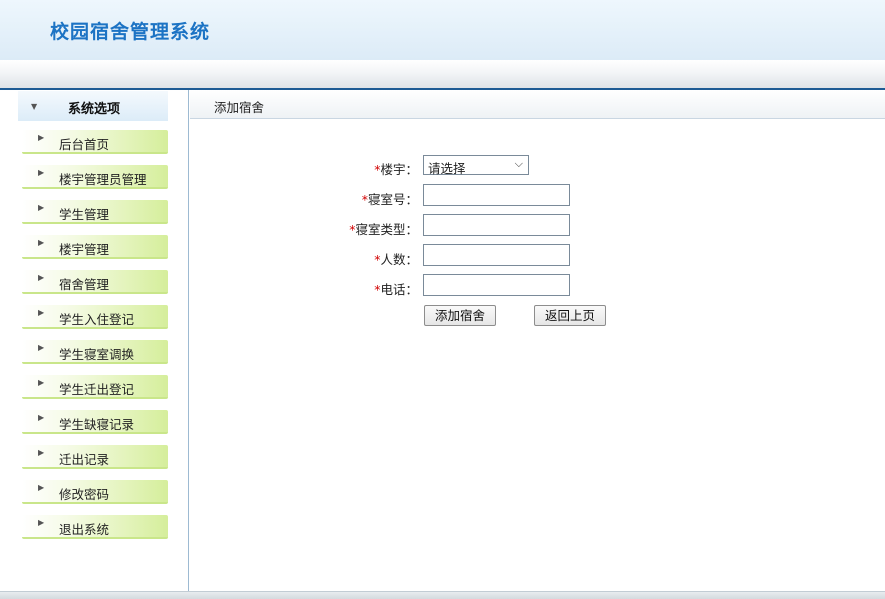 The height and width of the screenshot is (599, 885). What do you see at coordinates (84, 284) in the screenshot?
I see `sidebar-item-label: 宿舍管理` at bounding box center [84, 284].